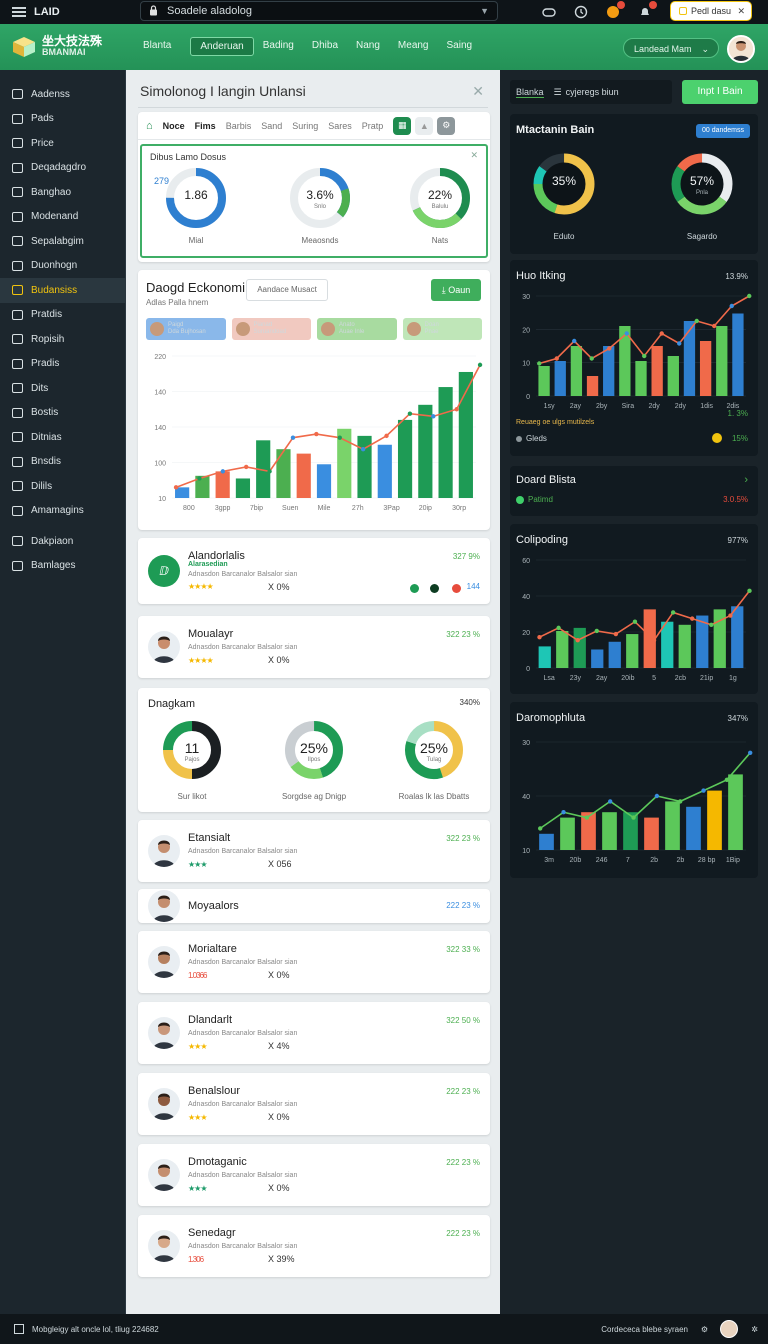 This screenshot has width=768, height=1344. What do you see at coordinates (62, 290) in the screenshot?
I see `sidebar-item-9: Budansiss` at bounding box center [62, 290].